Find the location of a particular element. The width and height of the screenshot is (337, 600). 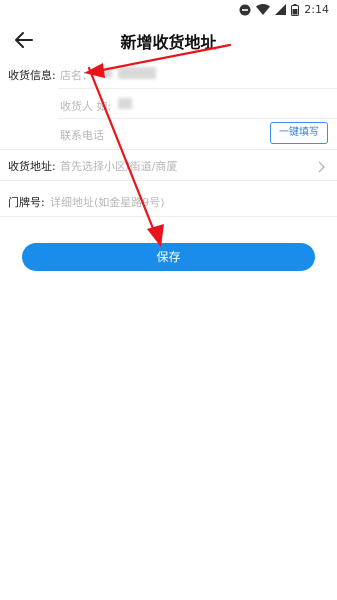

page-title: 新增收货地址 is located at coordinates (168, 42).